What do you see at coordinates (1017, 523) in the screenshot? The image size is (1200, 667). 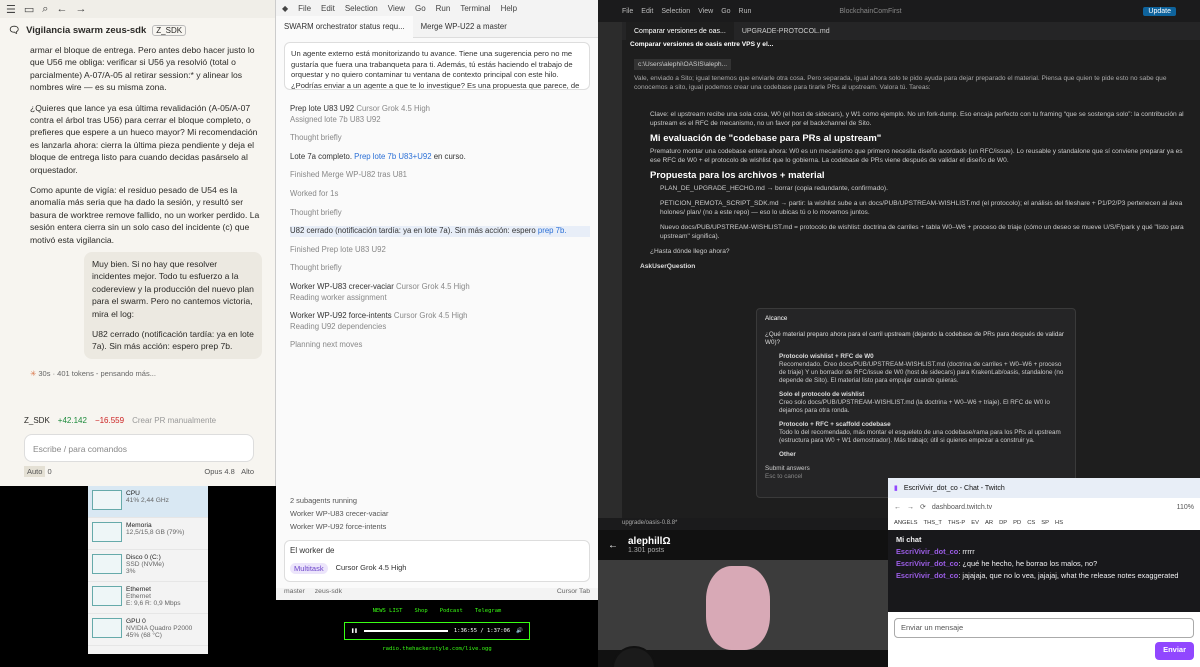 I see `bookmark: PD` at bounding box center [1017, 523].